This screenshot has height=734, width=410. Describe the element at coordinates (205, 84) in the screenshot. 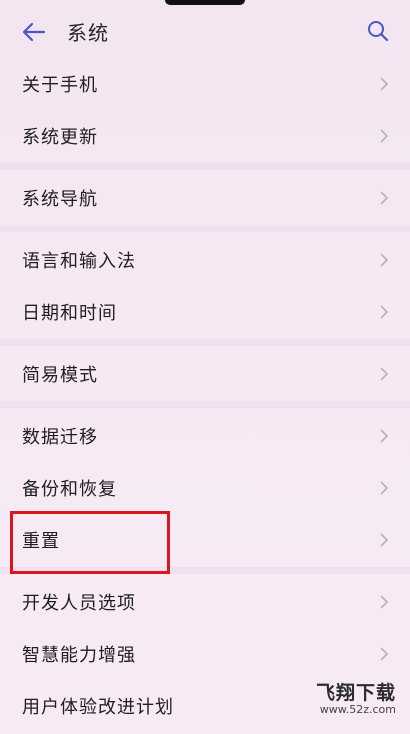

I see `menu-item-about-phone: 关于手机` at that location.